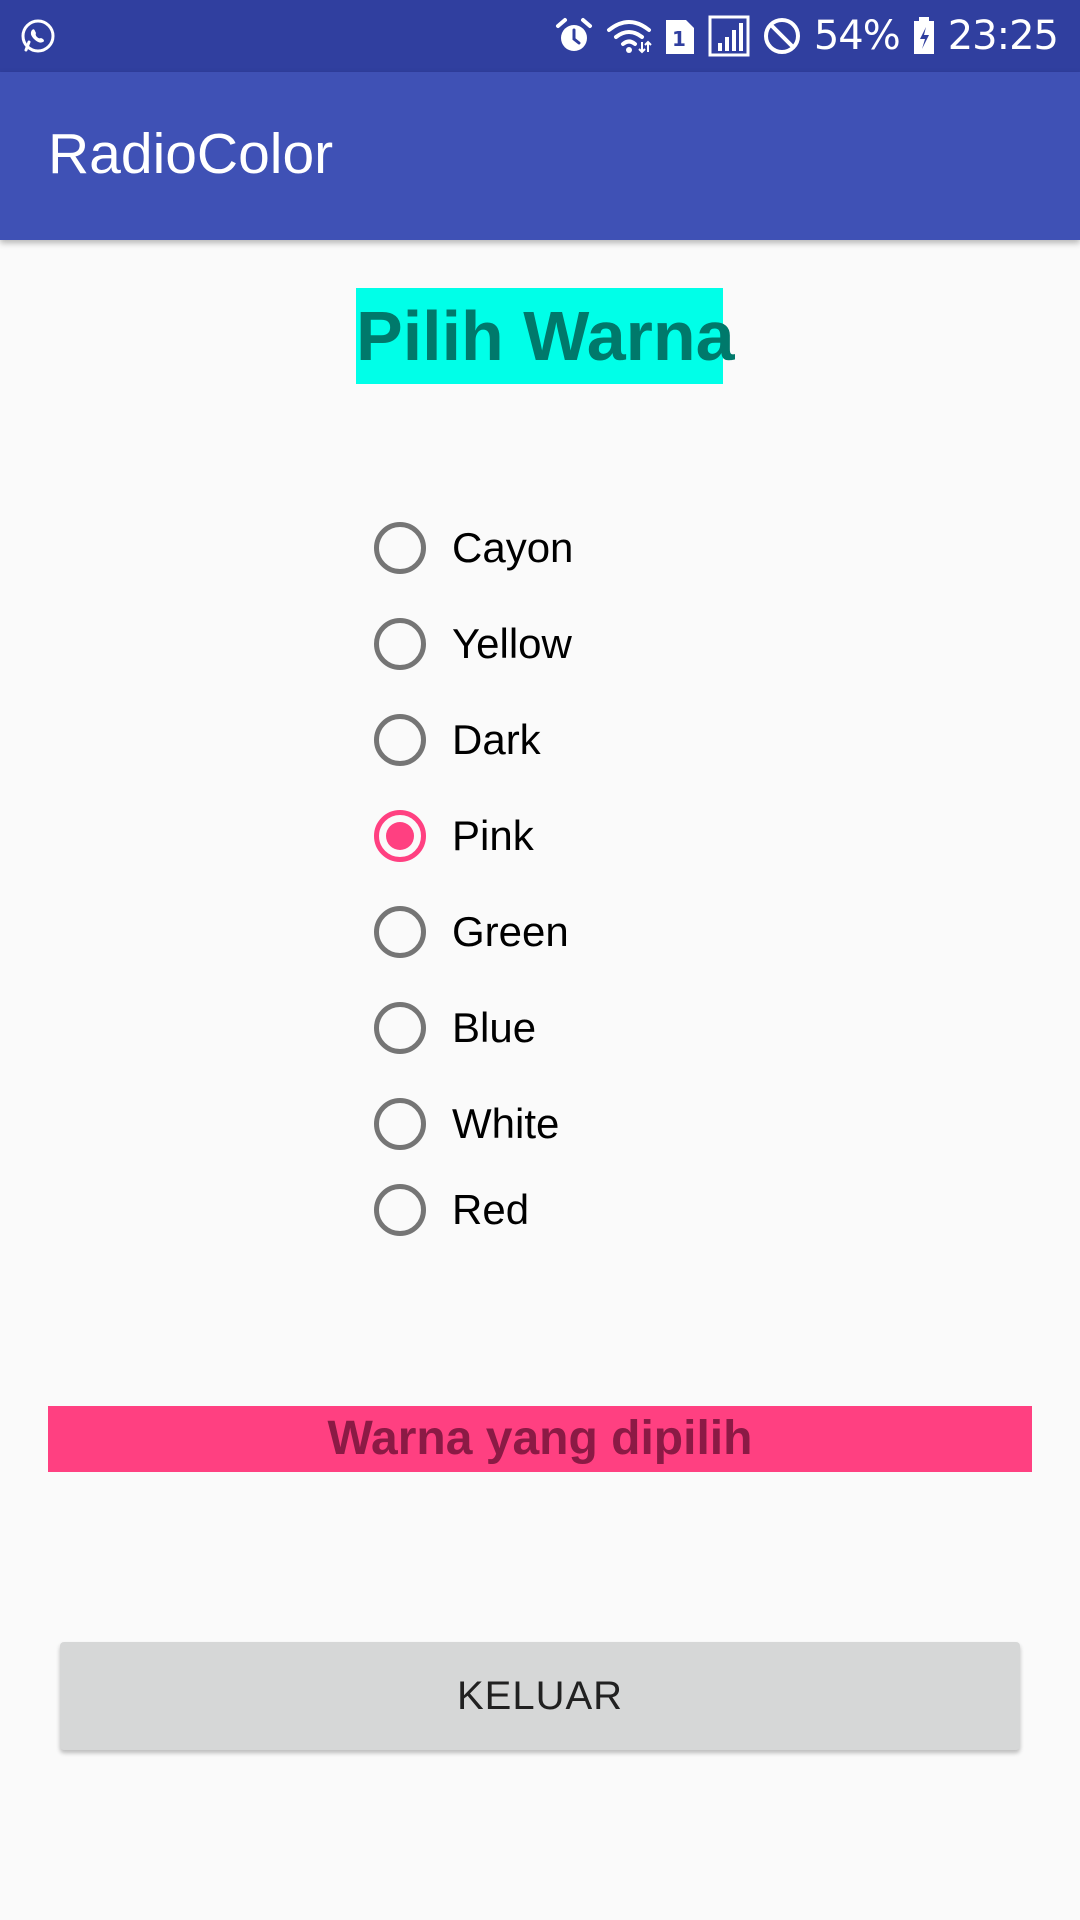  I want to click on radio-option-pink: Pink, so click(454, 836).